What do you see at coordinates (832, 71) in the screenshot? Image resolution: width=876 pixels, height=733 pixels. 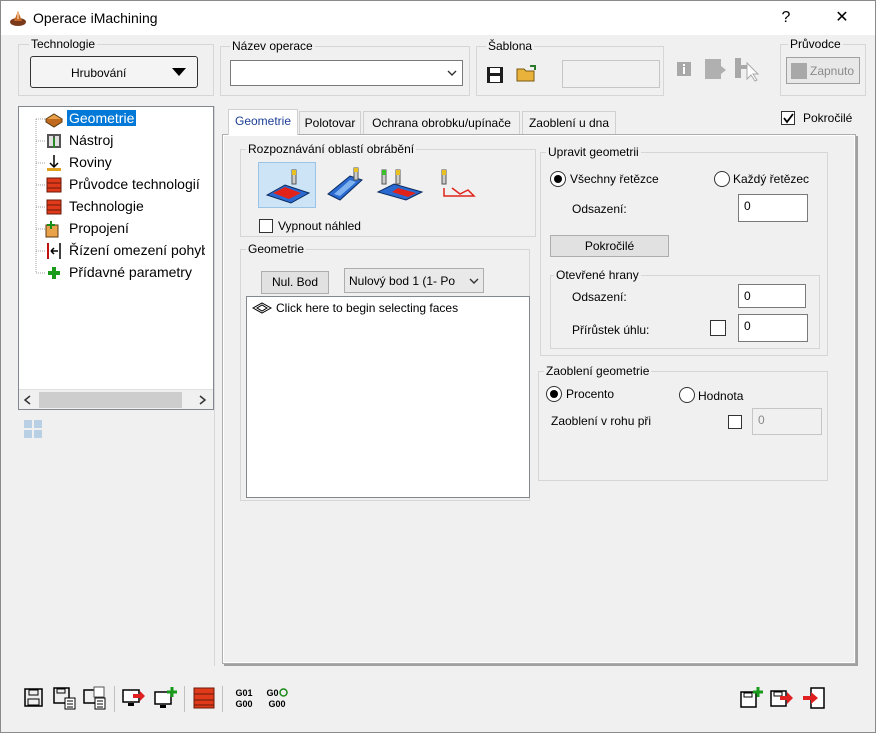 I see `guide-toggle-label: Zapnuto` at bounding box center [832, 71].